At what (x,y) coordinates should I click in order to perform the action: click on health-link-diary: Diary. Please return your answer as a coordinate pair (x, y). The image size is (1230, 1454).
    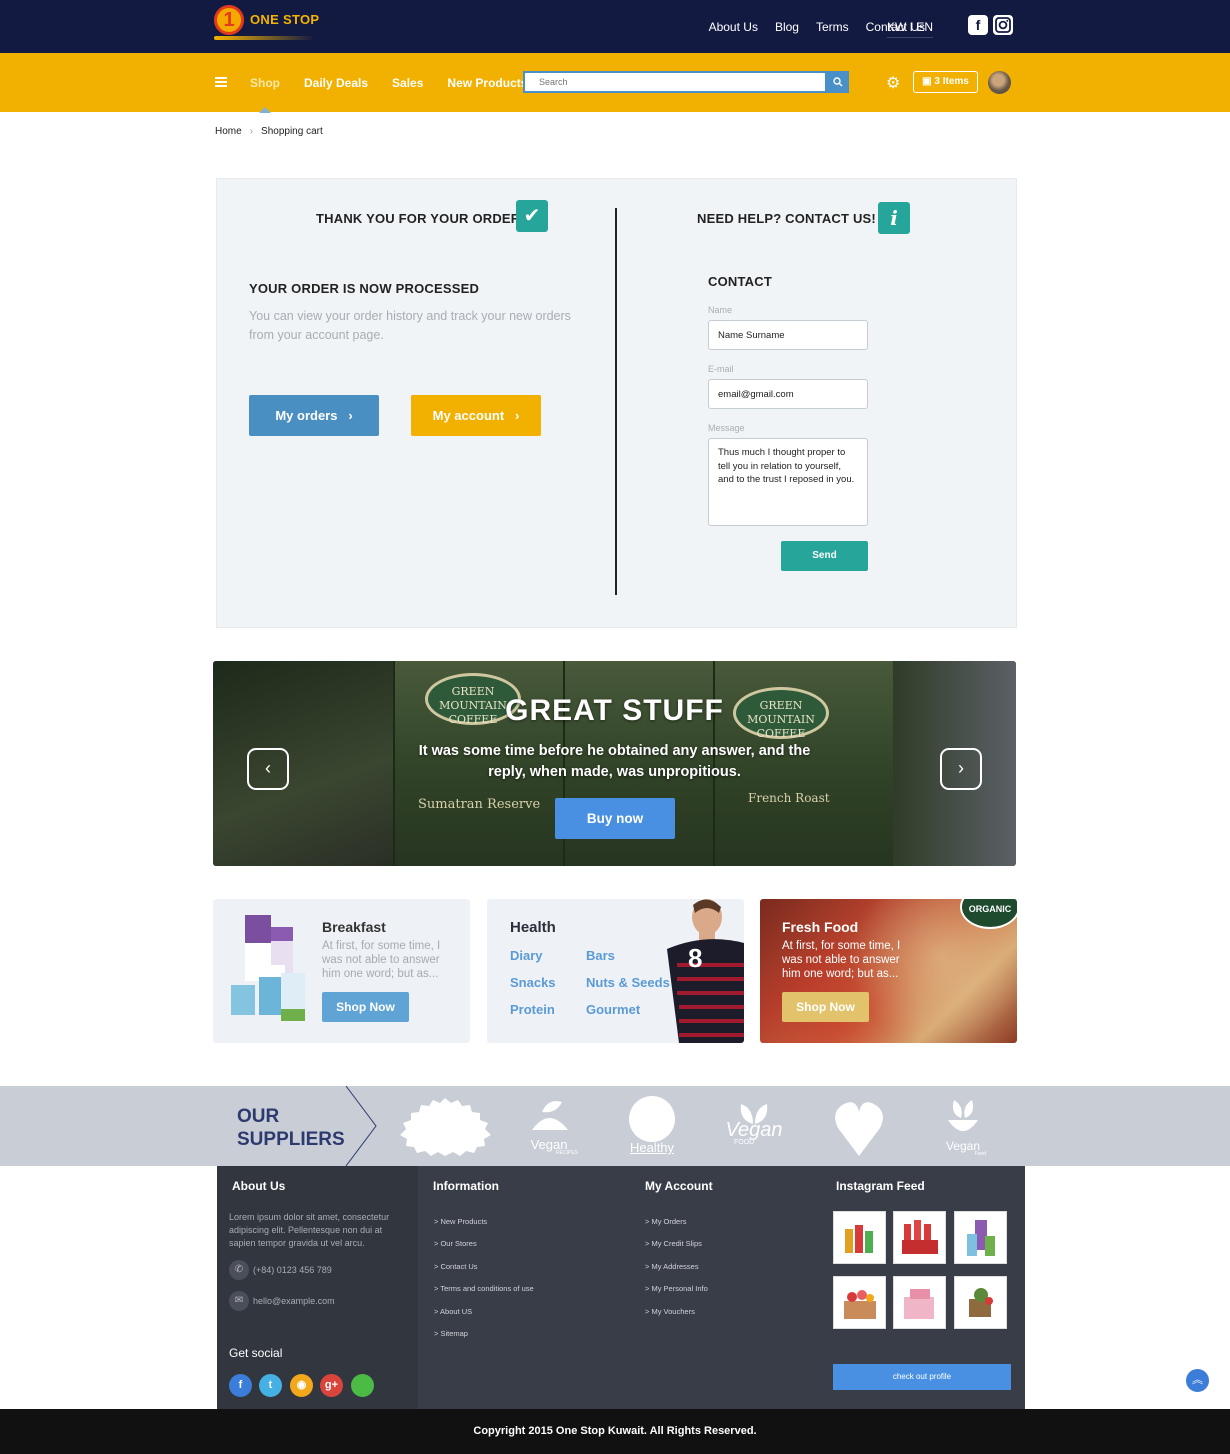
    Looking at the image, I should click on (526, 955).